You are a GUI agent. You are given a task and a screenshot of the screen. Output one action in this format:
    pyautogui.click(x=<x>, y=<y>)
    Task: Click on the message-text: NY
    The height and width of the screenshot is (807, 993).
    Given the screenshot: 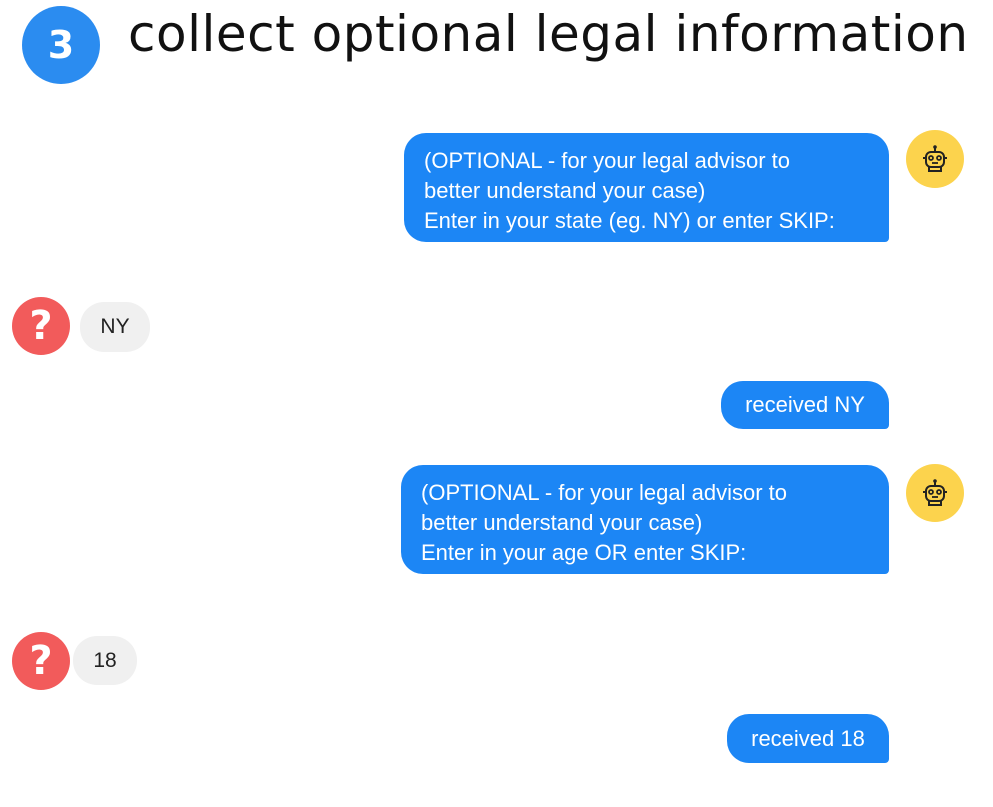 What is the action you would take?
    pyautogui.click(x=115, y=326)
    